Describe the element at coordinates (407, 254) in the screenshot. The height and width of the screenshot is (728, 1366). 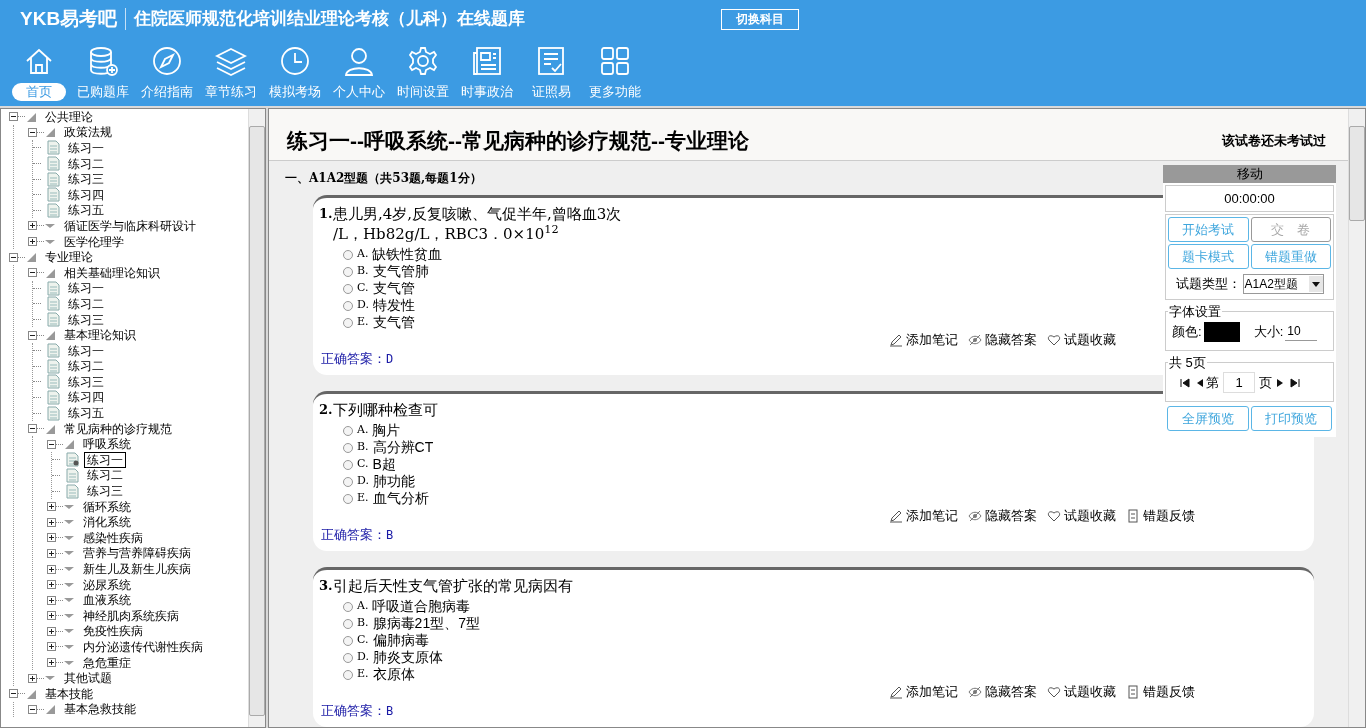
I see `option-text: 缺铁性贫血` at that location.